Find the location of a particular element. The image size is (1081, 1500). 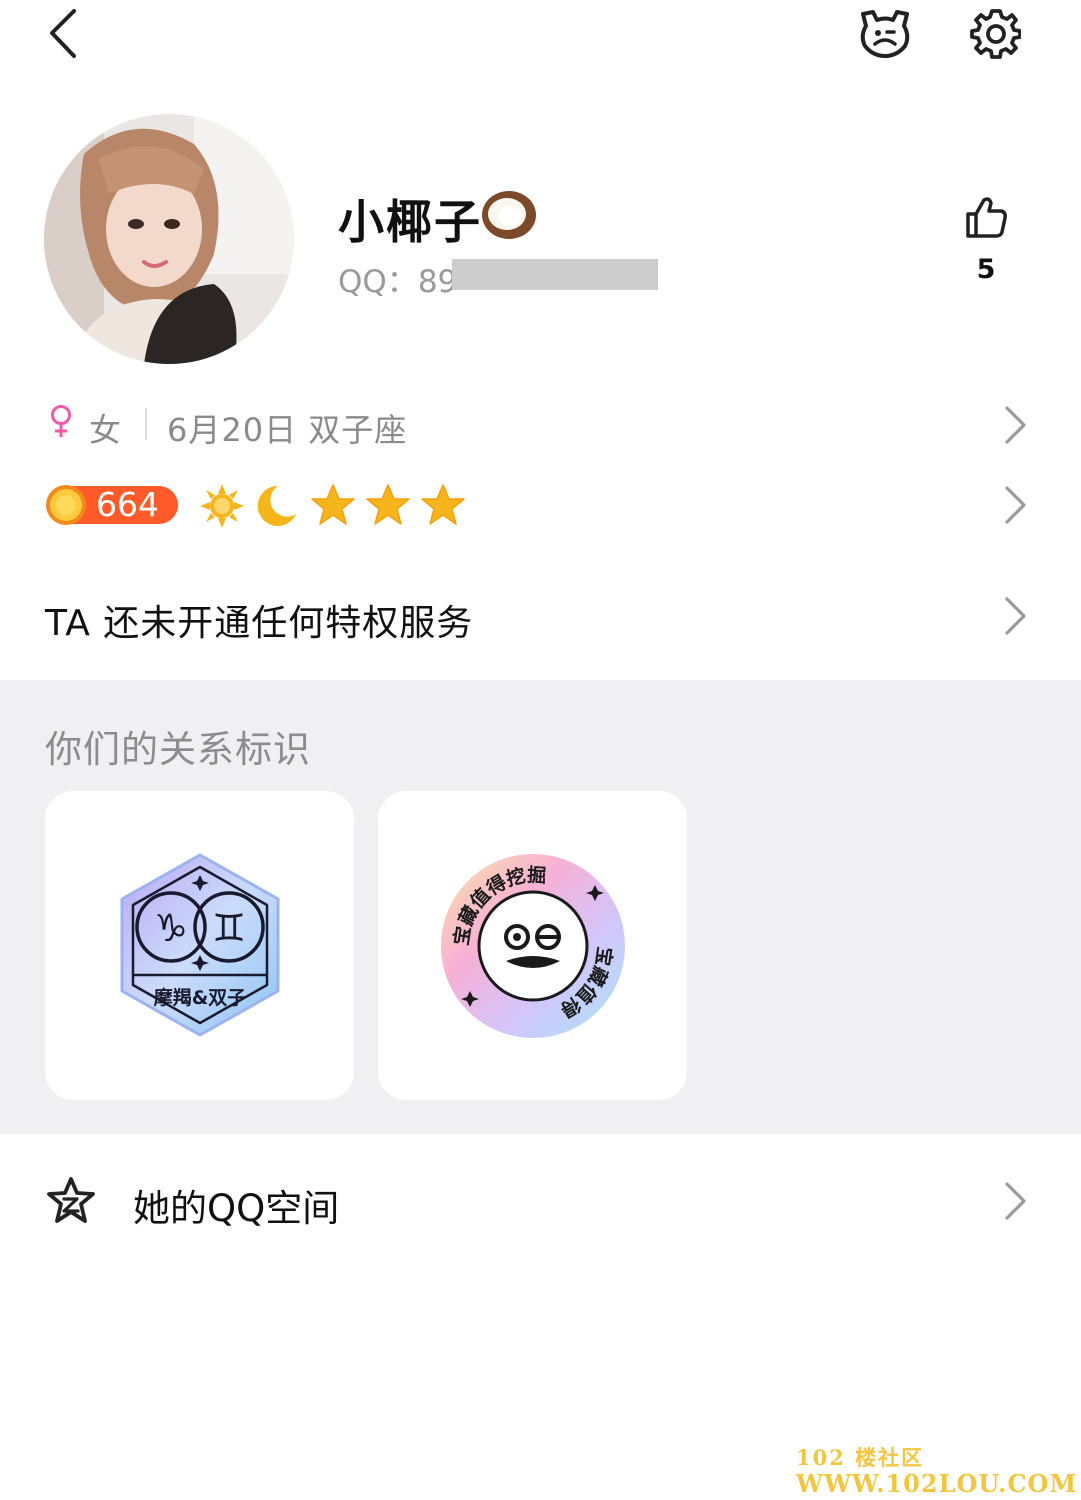

gear-icon is located at coordinates (995, 33).